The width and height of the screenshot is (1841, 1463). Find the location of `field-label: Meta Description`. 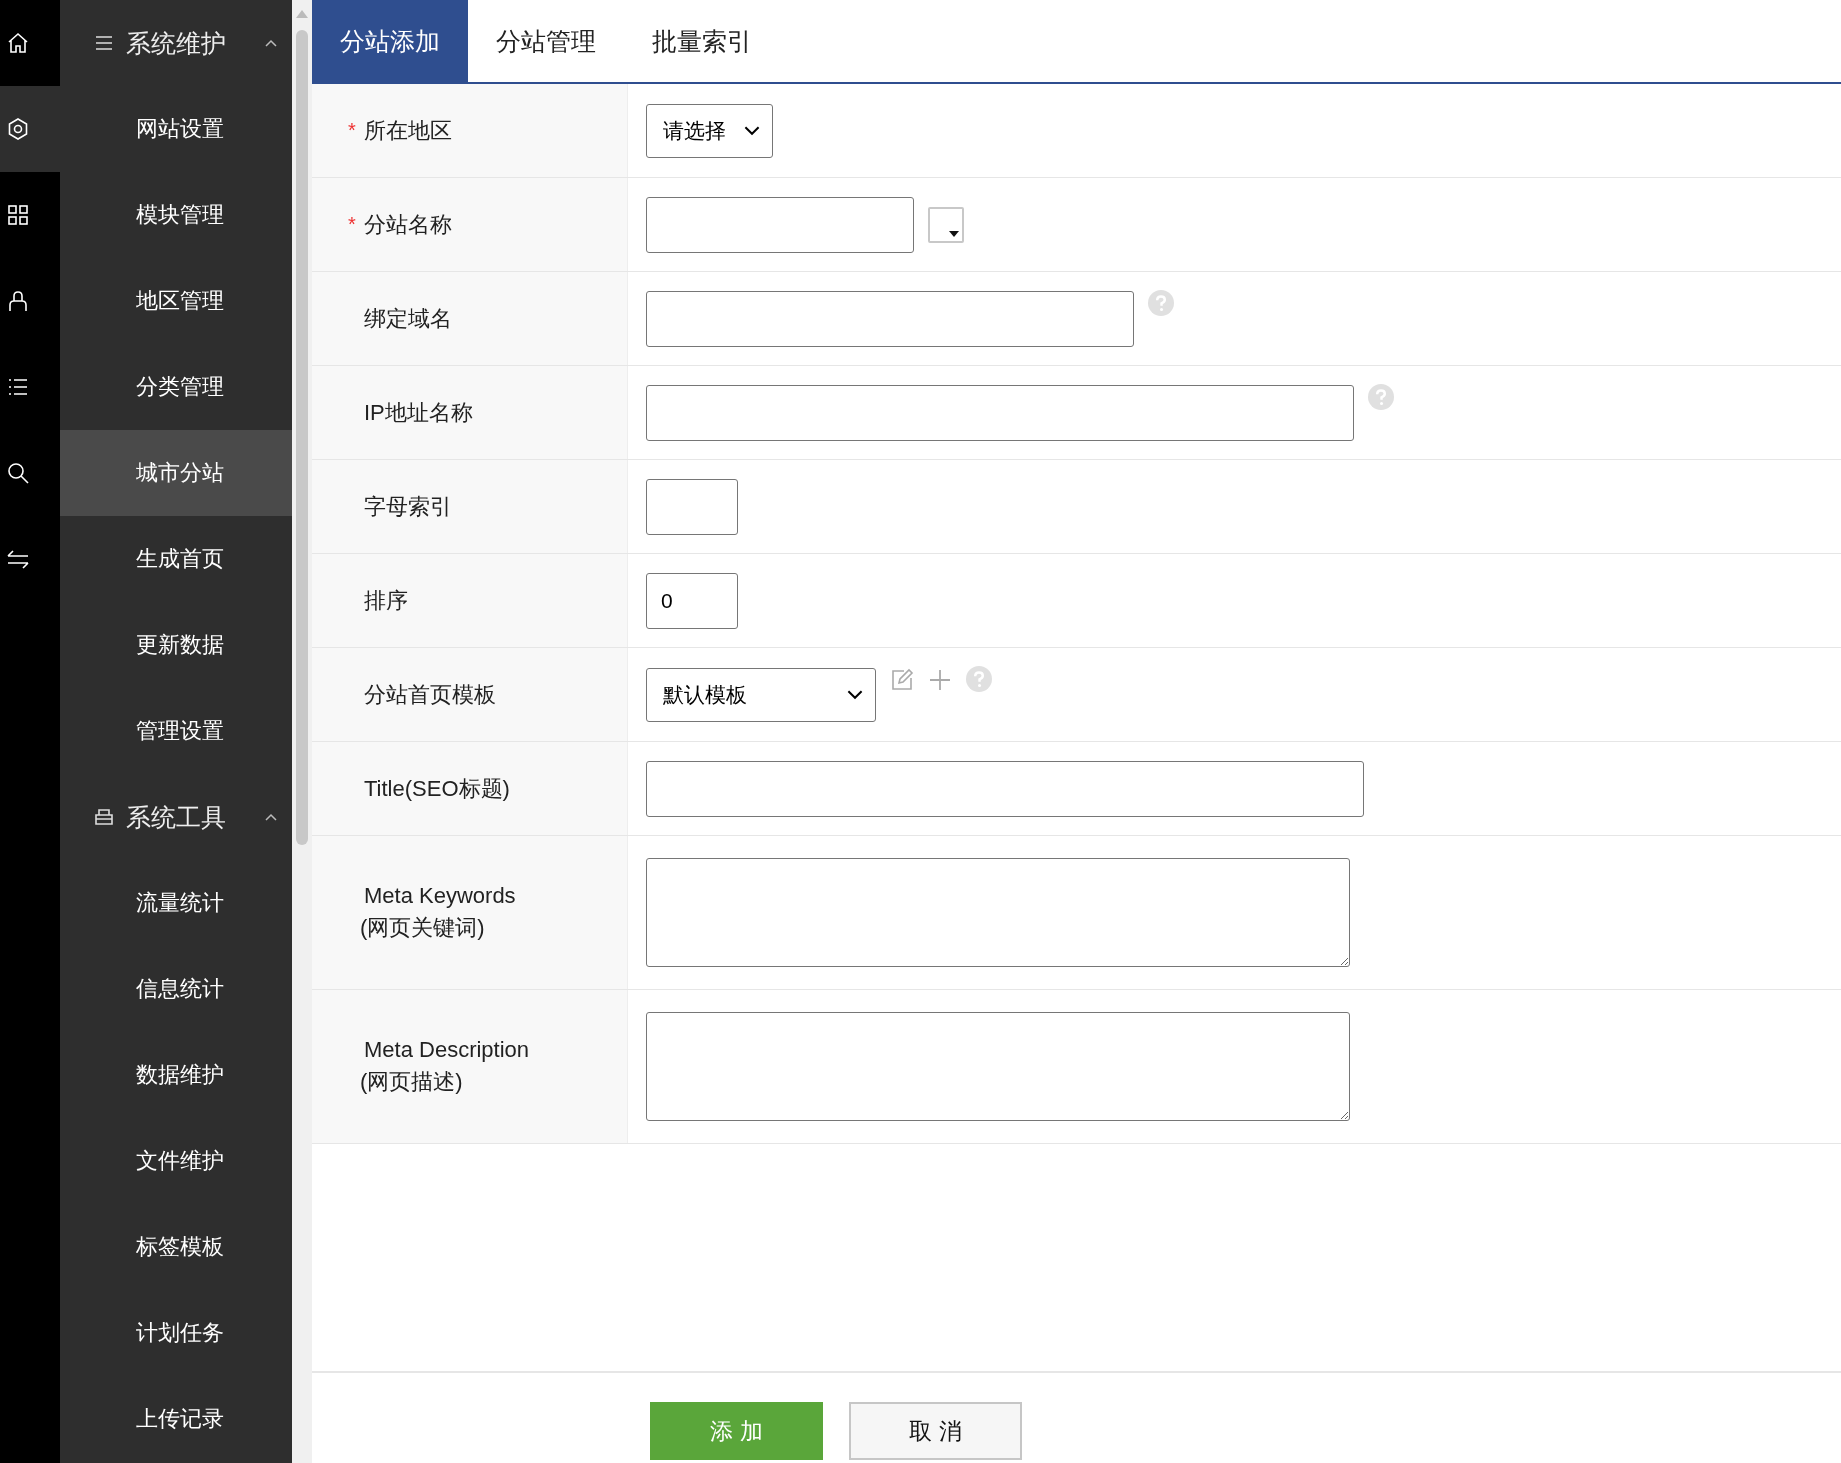

field-label: Meta Description is located at coordinates (447, 1049).